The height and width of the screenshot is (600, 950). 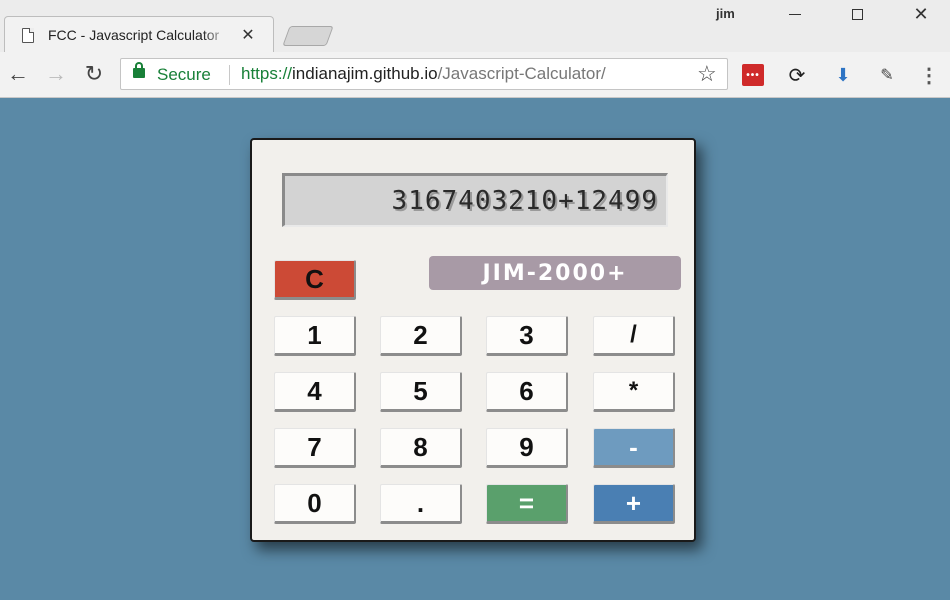 What do you see at coordinates (527, 336) in the screenshot?
I see `key-3: 3` at bounding box center [527, 336].